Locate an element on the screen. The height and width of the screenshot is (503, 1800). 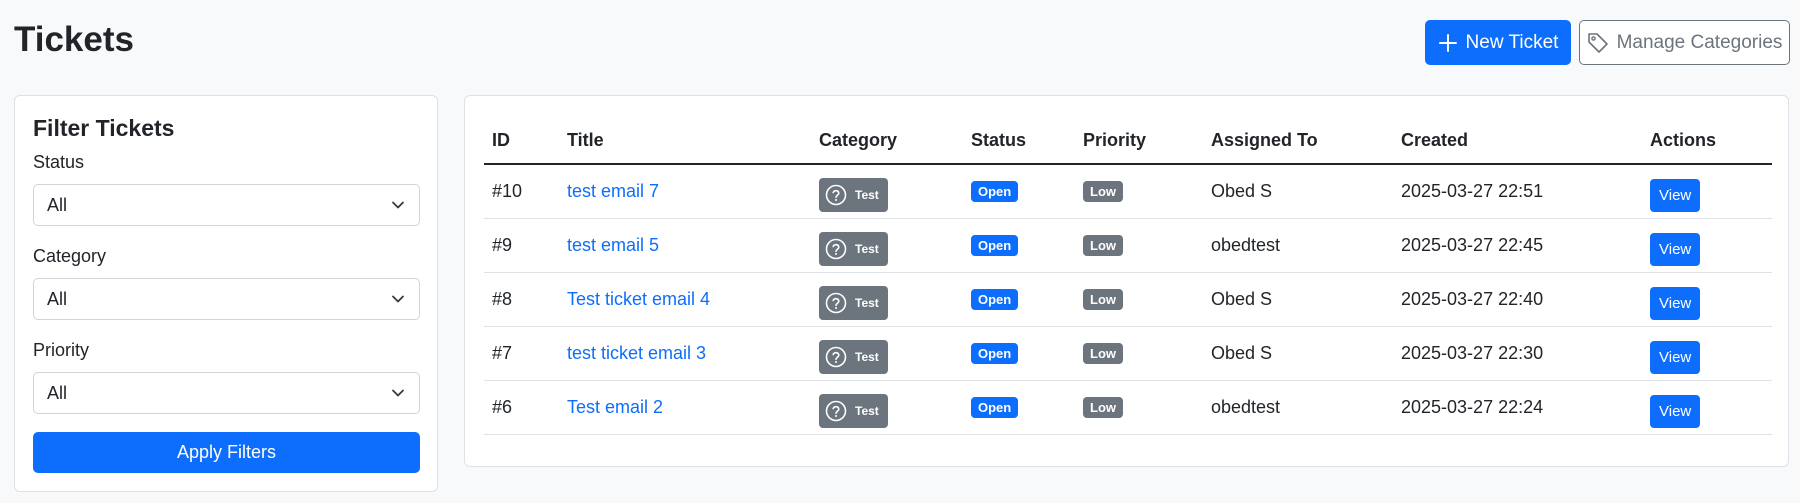
created-date: 2025-03-27 22:40 is located at coordinates (1517, 299).